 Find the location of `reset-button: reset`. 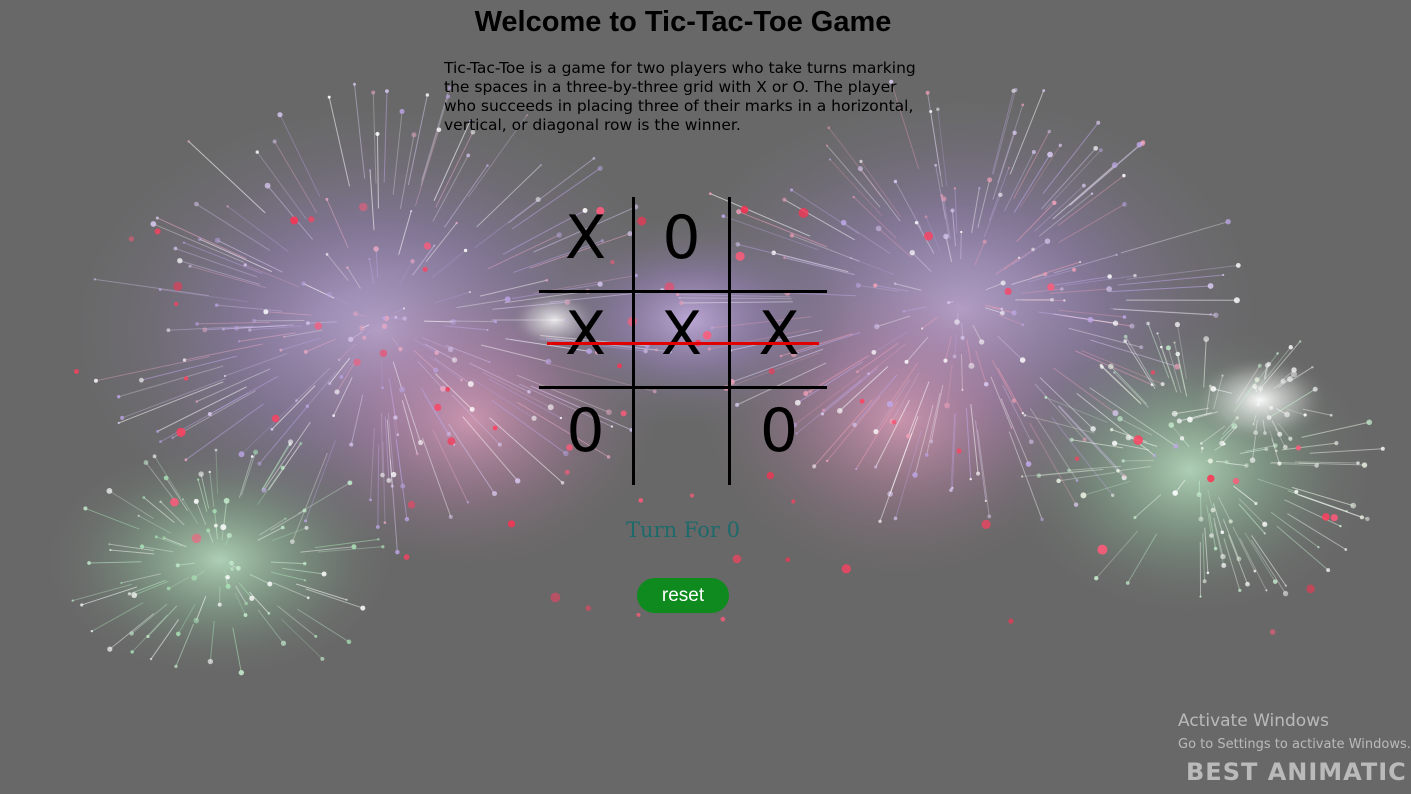

reset-button: reset is located at coordinates (683, 595).